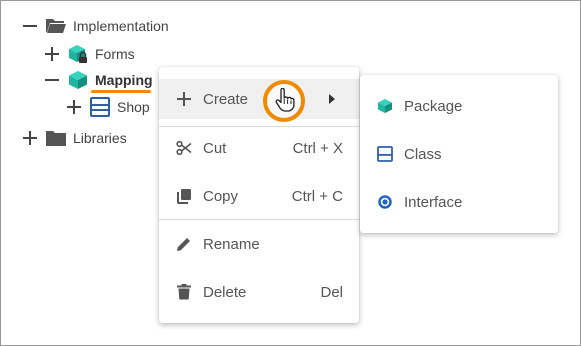 The image size is (581, 346). What do you see at coordinates (332, 99) in the screenshot?
I see `chevron-right-icon` at bounding box center [332, 99].